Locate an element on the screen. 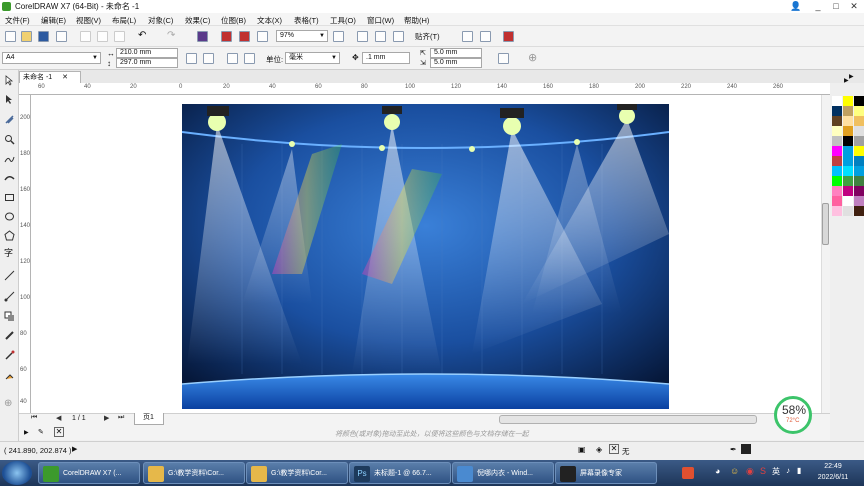 This screenshot has height=486, width=864. palette-arrow-icon: ▶ is located at coordinates (846, 80).